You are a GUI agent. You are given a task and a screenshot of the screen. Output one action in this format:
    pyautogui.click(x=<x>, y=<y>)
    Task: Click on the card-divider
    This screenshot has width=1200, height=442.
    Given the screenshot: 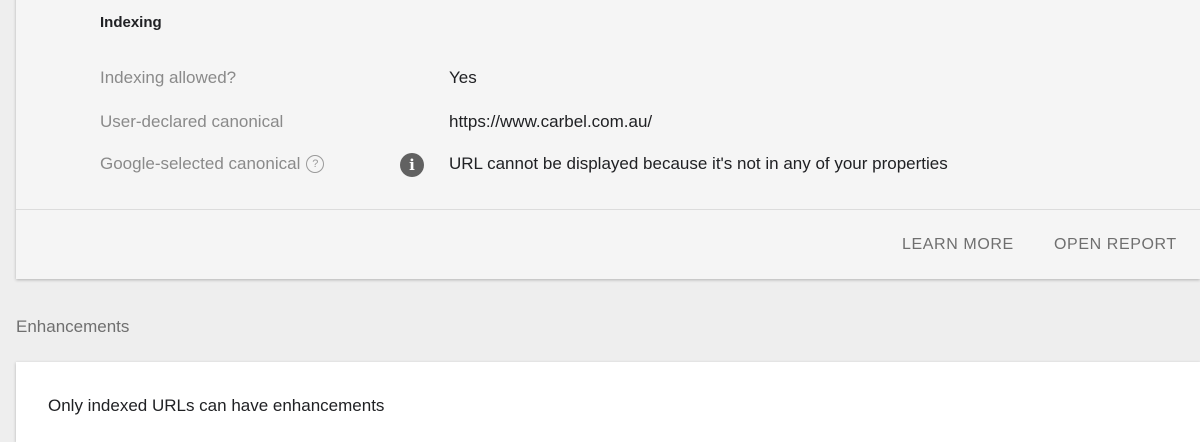 What is the action you would take?
    pyautogui.click(x=608, y=209)
    